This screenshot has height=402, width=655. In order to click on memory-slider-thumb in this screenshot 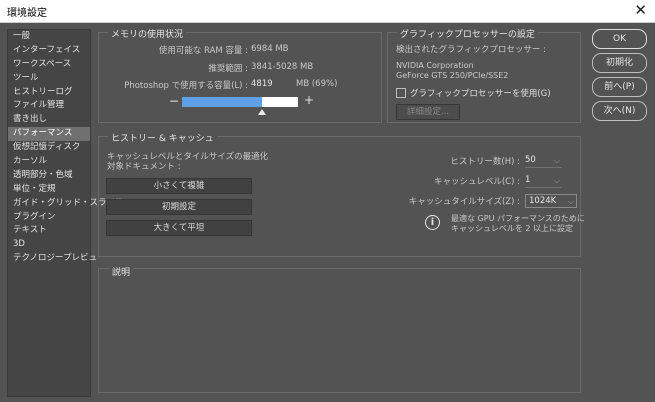, I will do `click(262, 112)`.